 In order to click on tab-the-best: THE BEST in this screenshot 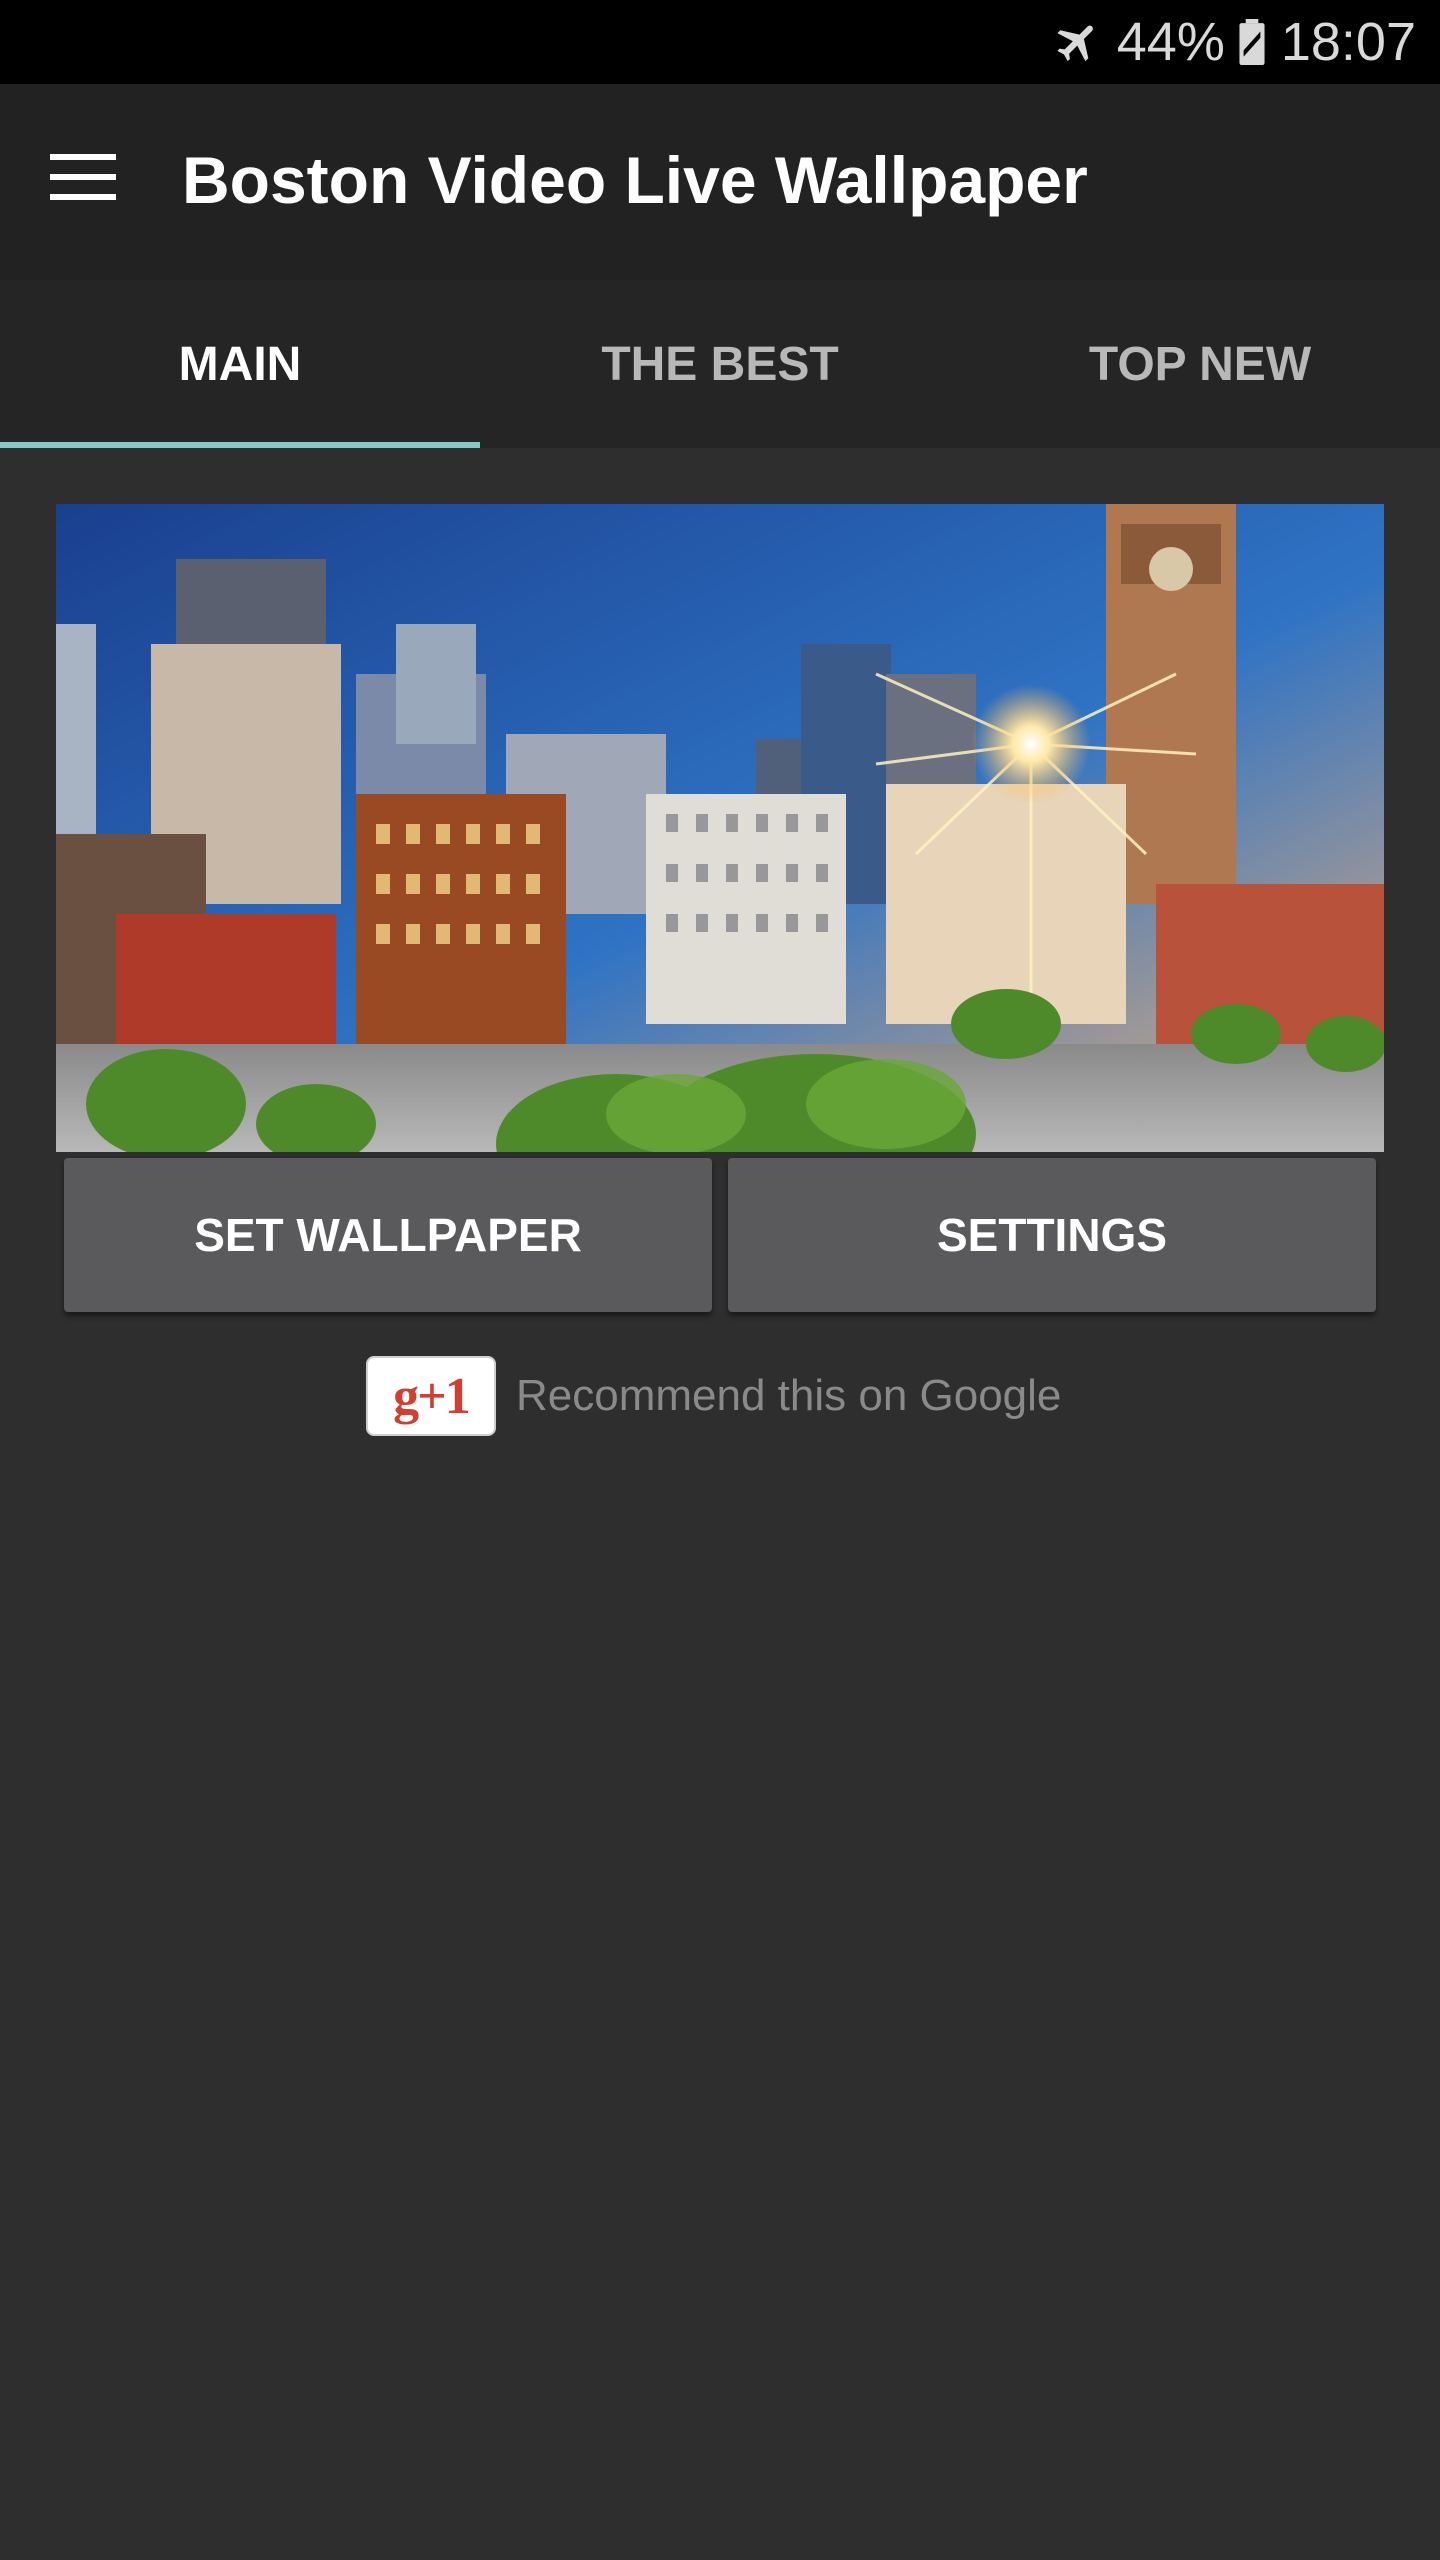, I will do `click(720, 364)`.